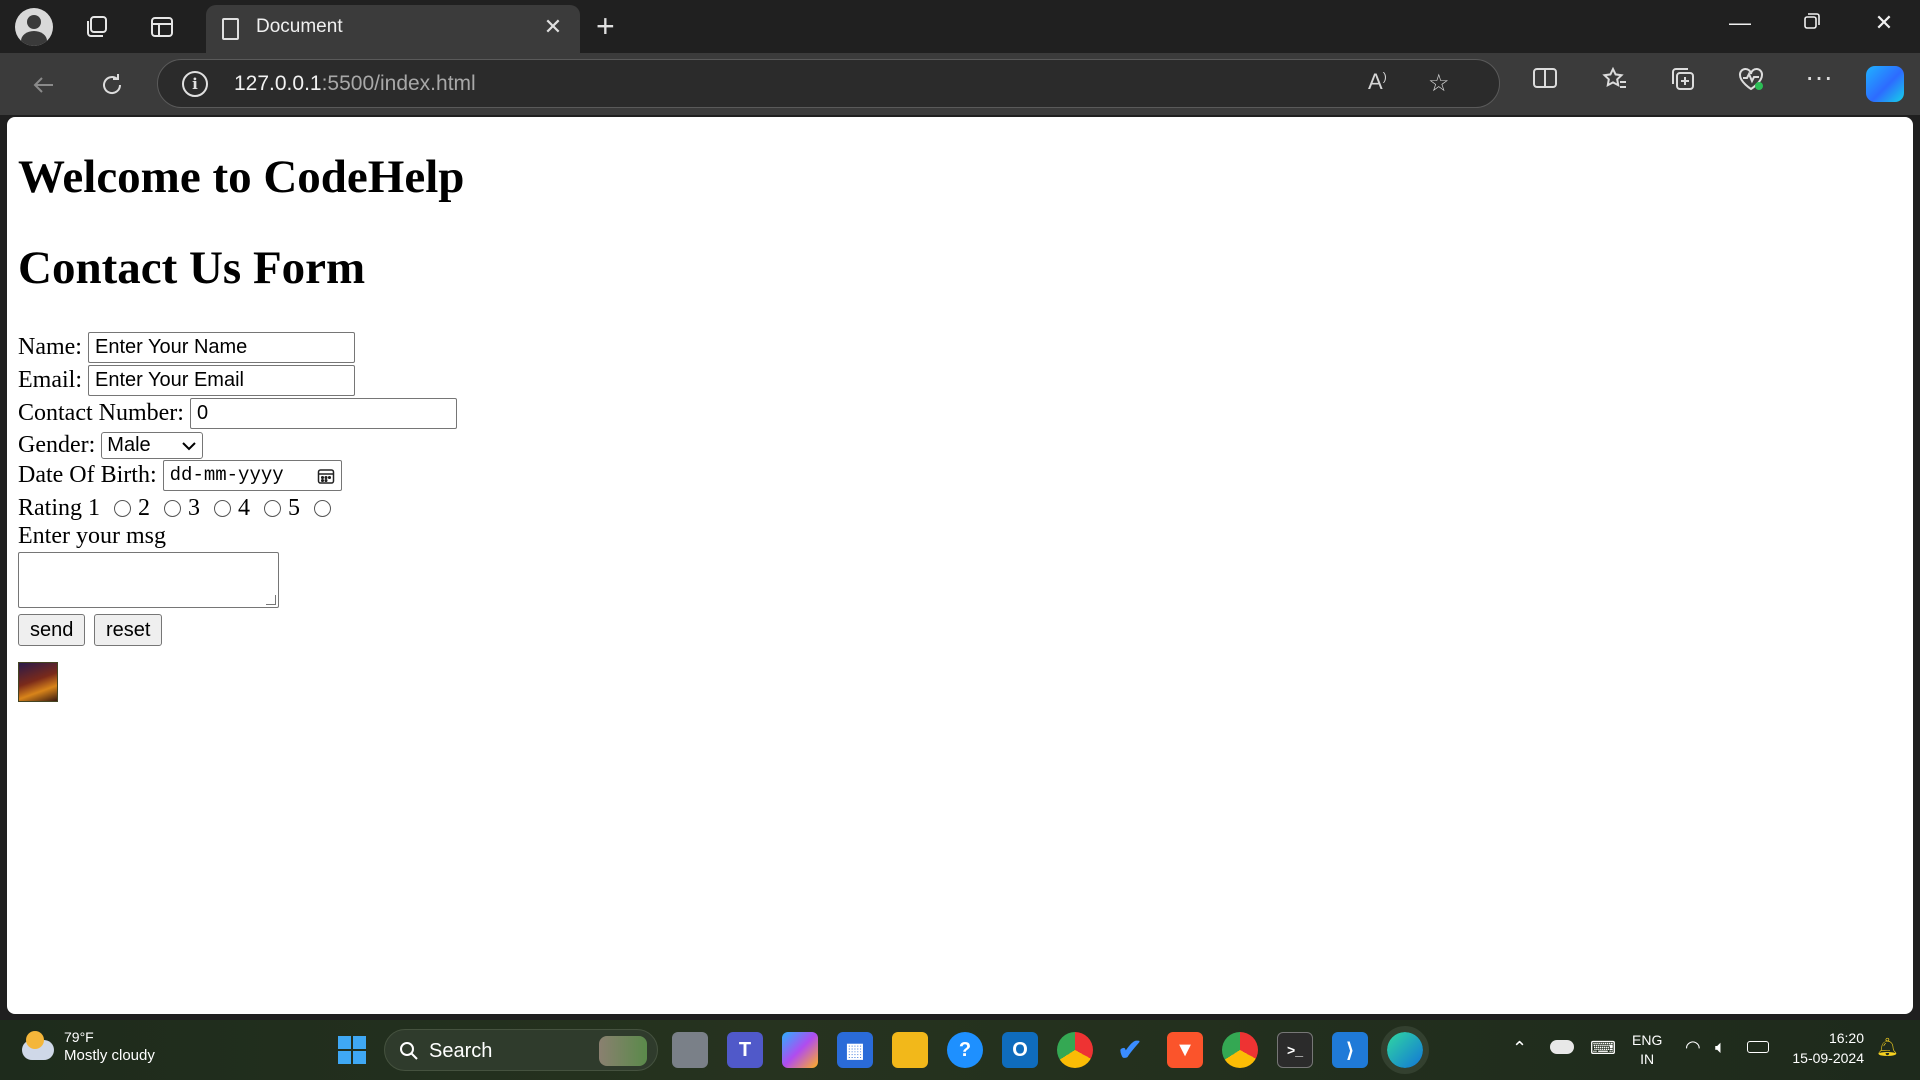  What do you see at coordinates (1824, 1048) in the screenshot?
I see `clock: 16:20 15-09-2024` at bounding box center [1824, 1048].